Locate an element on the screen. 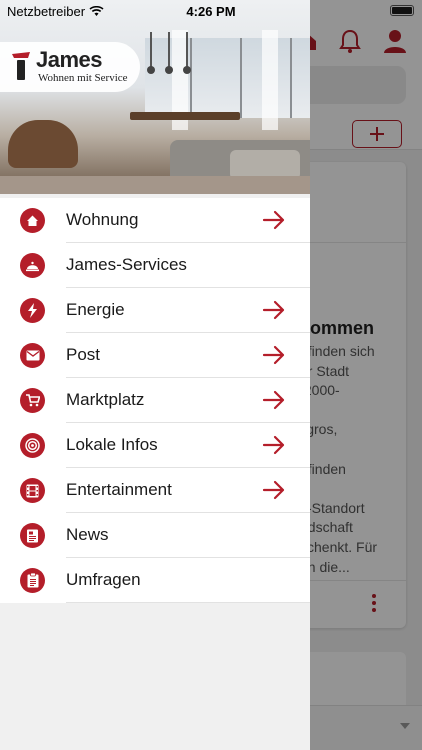  menu-divider is located at coordinates (188, 602).